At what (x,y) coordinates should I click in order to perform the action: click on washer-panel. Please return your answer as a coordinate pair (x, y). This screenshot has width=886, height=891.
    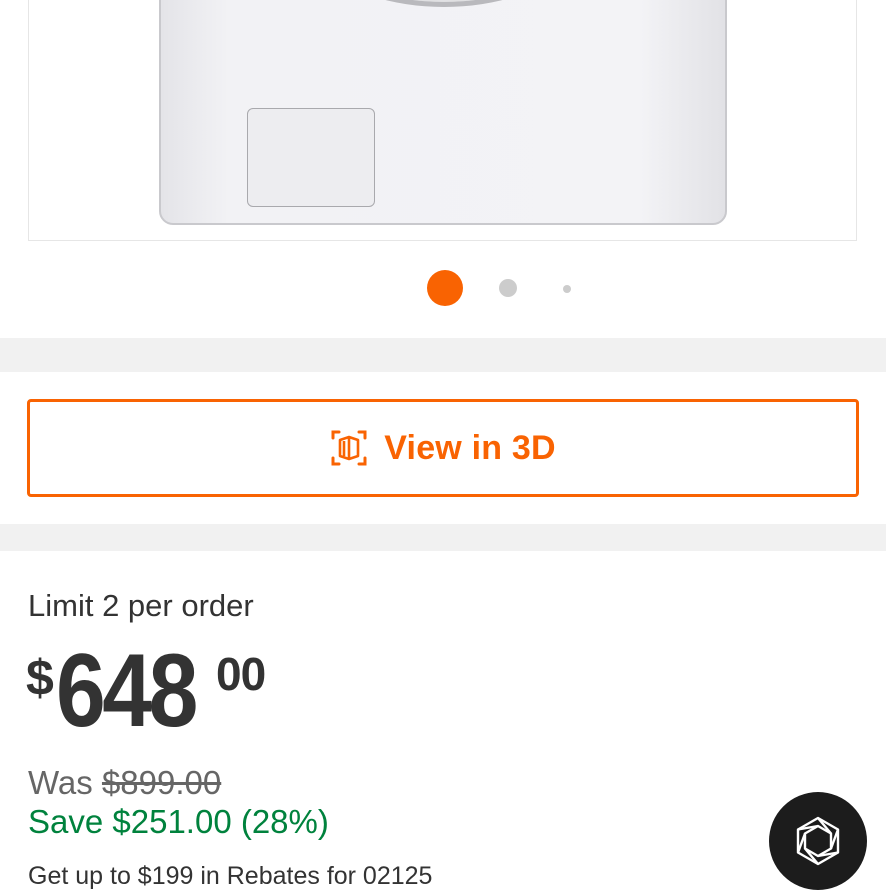
    Looking at the image, I should click on (311, 157).